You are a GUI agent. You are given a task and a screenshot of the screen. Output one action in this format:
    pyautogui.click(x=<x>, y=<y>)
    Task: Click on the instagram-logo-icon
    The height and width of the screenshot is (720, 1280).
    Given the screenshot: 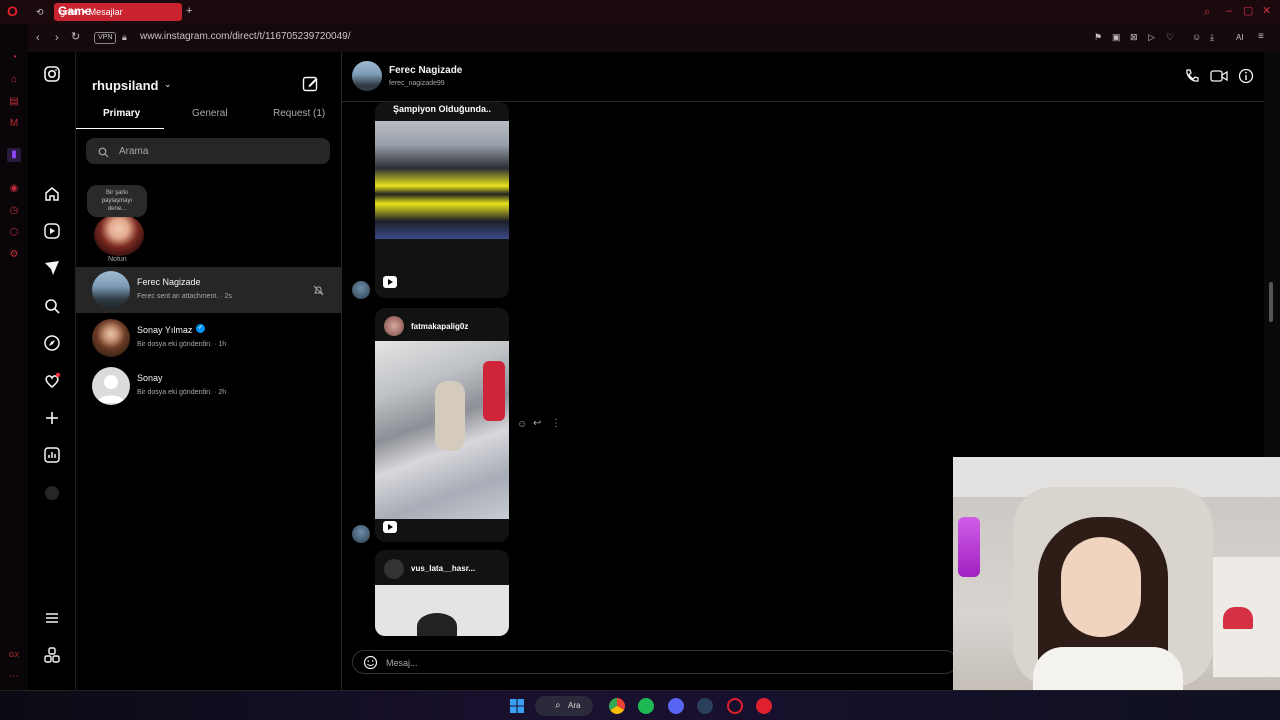 What is the action you would take?
    pyautogui.click(x=52, y=75)
    